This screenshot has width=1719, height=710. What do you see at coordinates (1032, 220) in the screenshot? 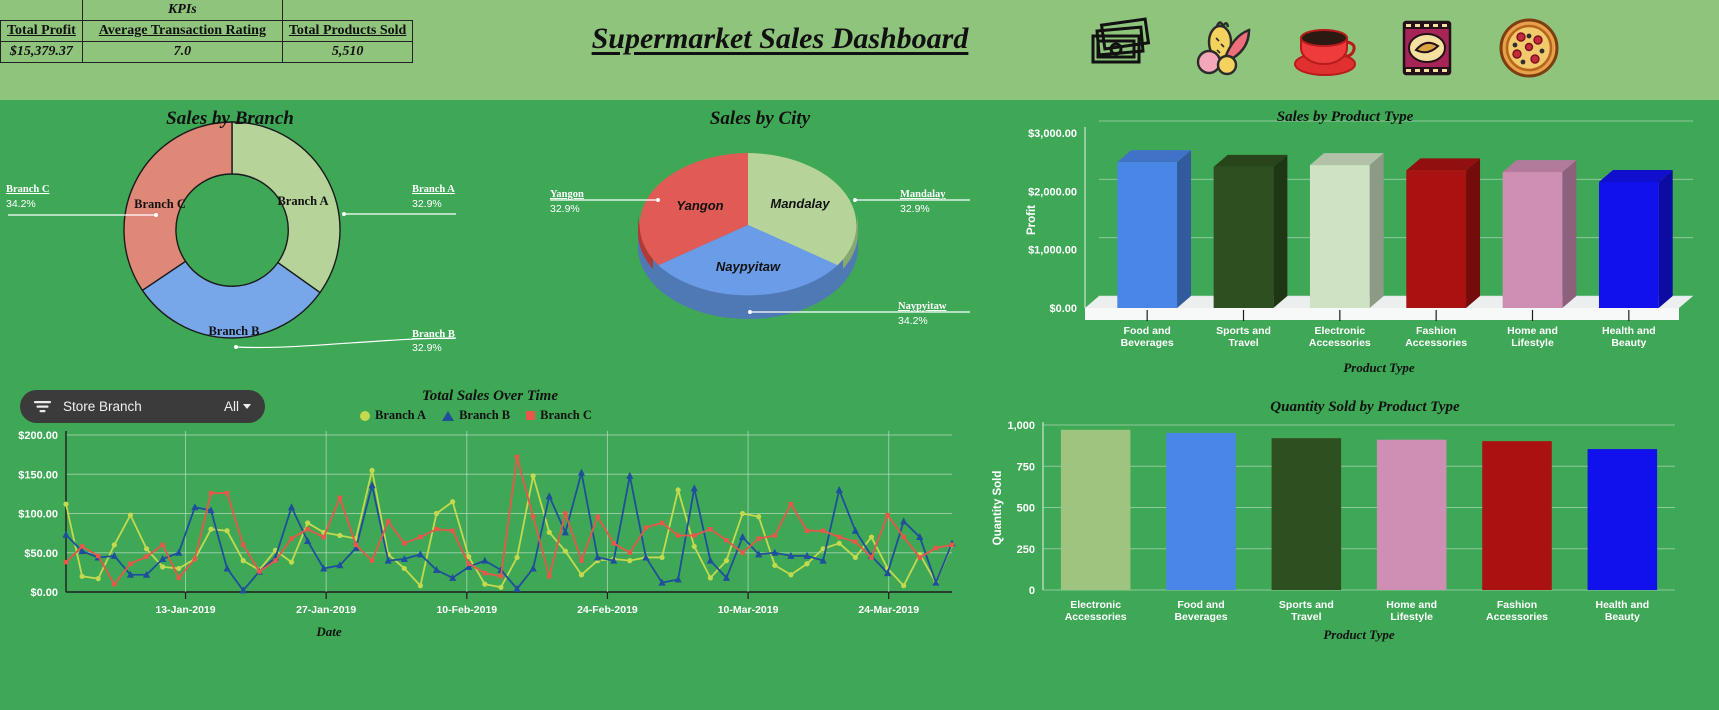
I see `svg-text: Profit` at bounding box center [1032, 220].